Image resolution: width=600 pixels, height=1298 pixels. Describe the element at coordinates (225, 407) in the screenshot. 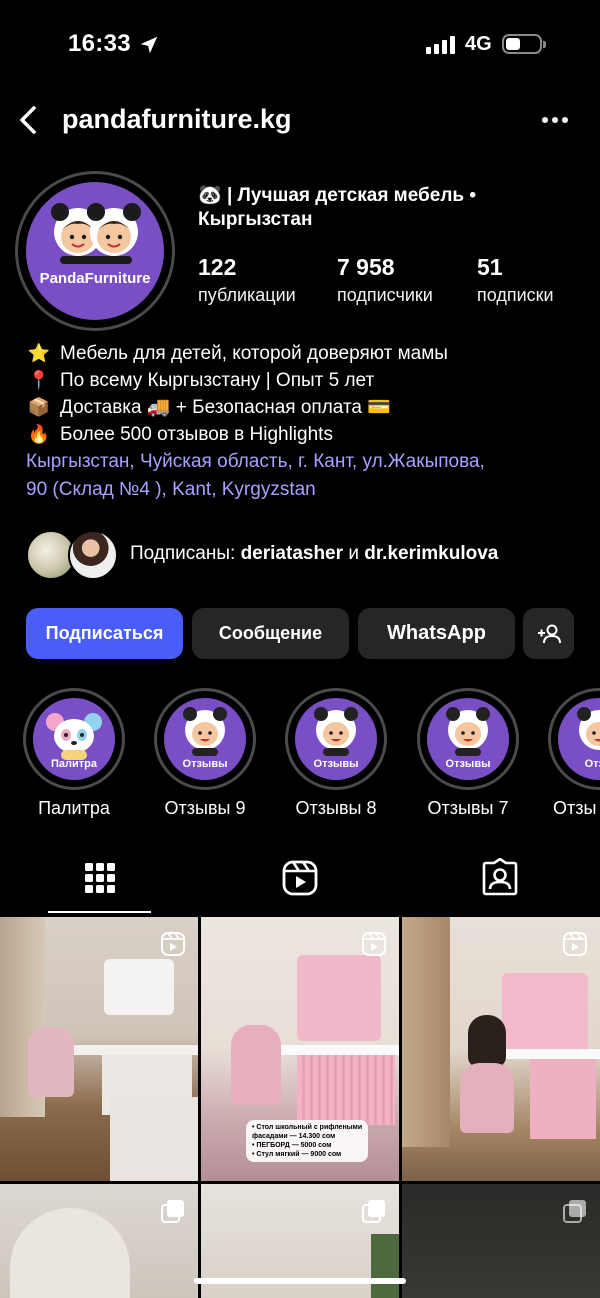

I see `bio-line: Доставка 🚚 + Безопасная оплата 💳` at that location.